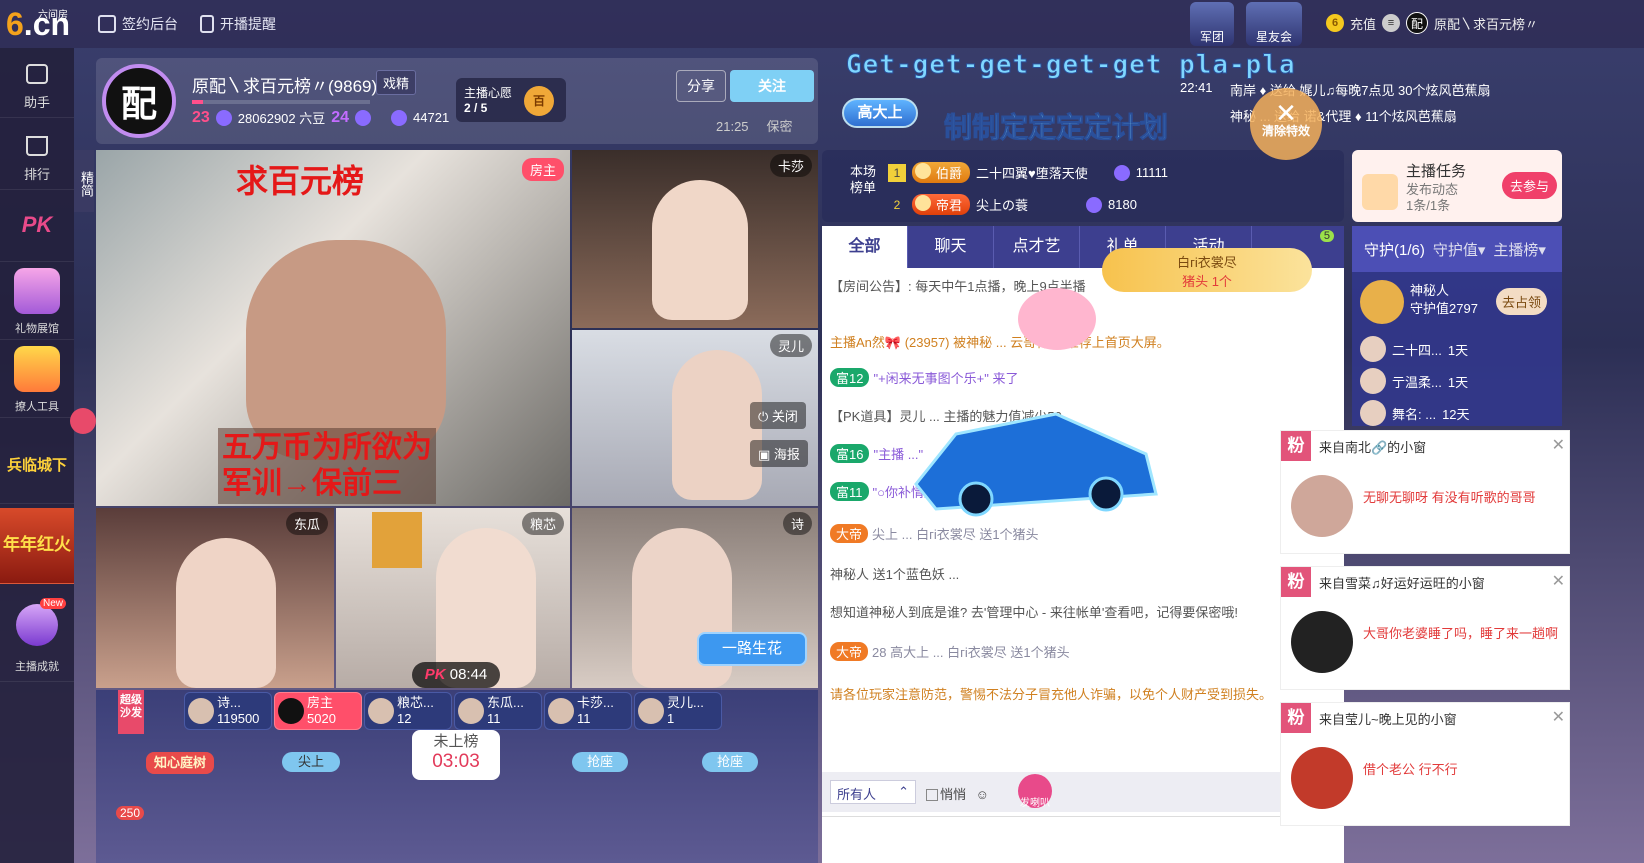 This screenshot has width=1644, height=863. I want to click on guard-row: 二十四... 1天, so click(1414, 349).